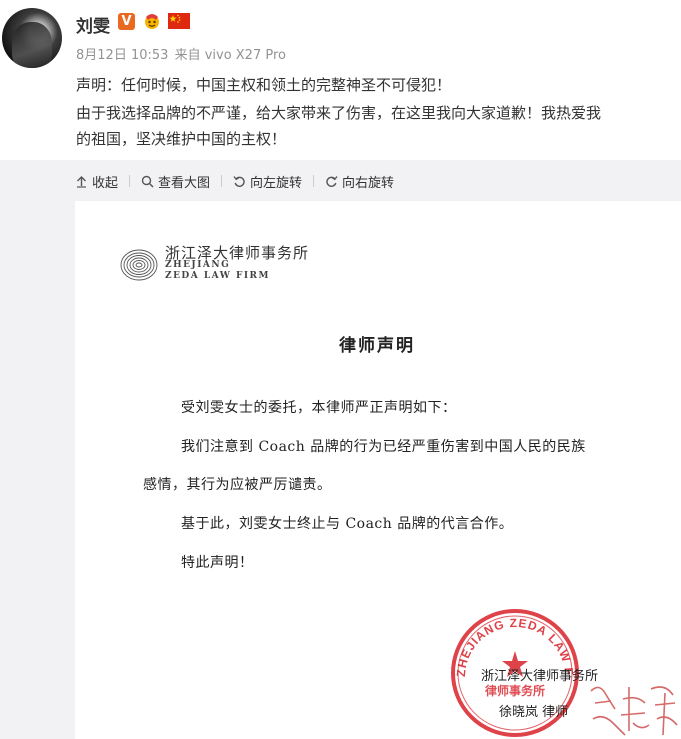 The width and height of the screenshot is (681, 739). What do you see at coordinates (181, 139) in the screenshot?
I see `post-line-3: 的祖国，坚决维护中国的主权！` at bounding box center [181, 139].